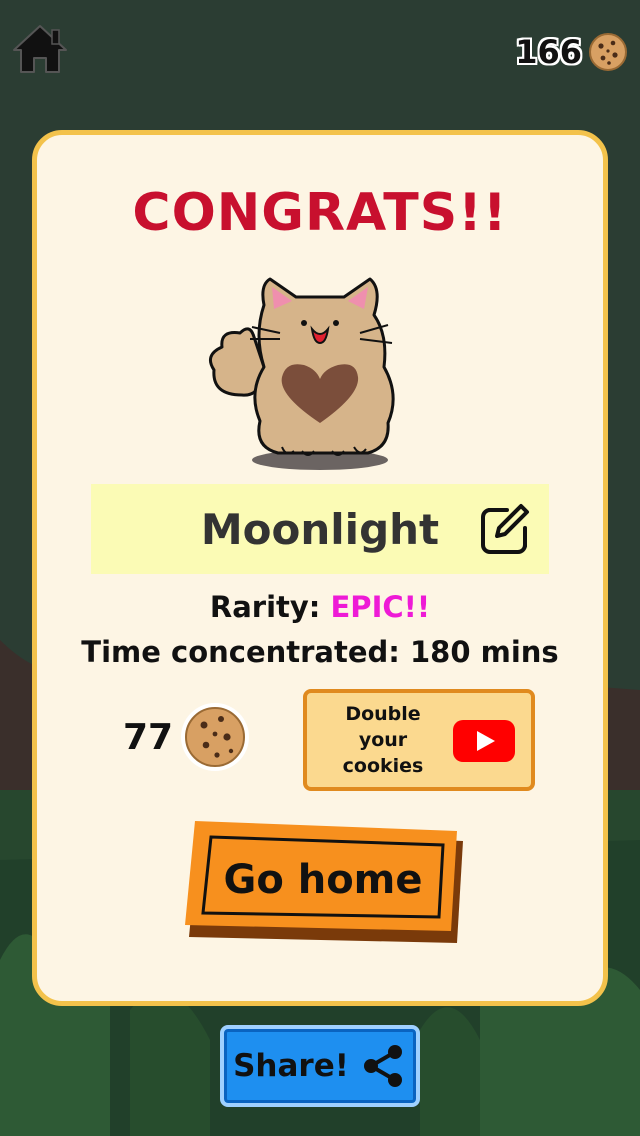  I want to click on rarity-label: Rarity:, so click(270, 607).